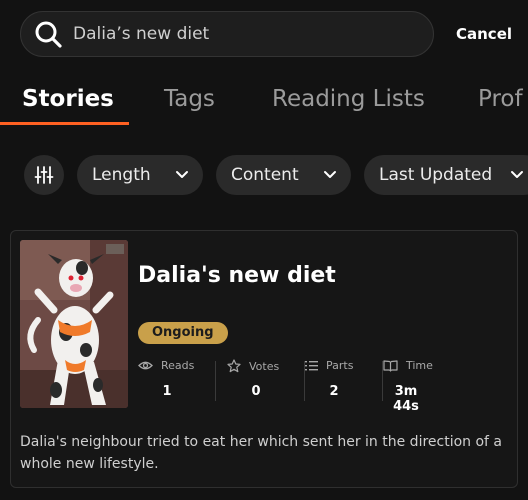 Image resolution: width=528 pixels, height=500 pixels. I want to click on story-title: Dalia's new diet, so click(237, 275).